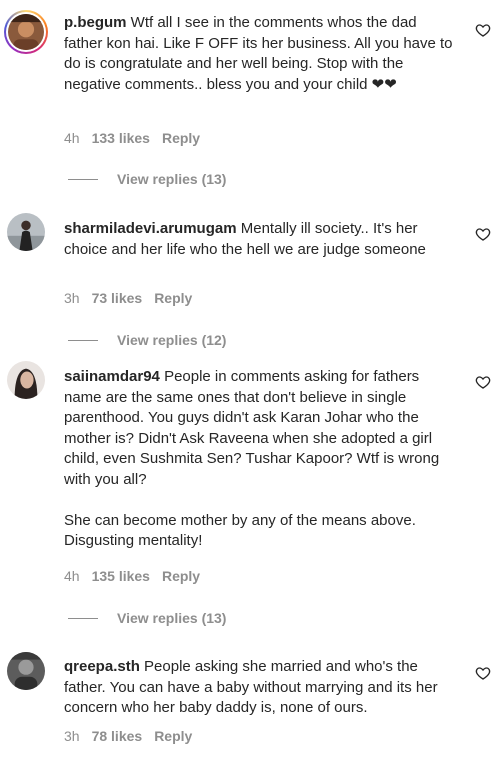 The image size is (500, 760). Describe the element at coordinates (102, 666) in the screenshot. I see `comment-username: qreepa.sth` at that location.